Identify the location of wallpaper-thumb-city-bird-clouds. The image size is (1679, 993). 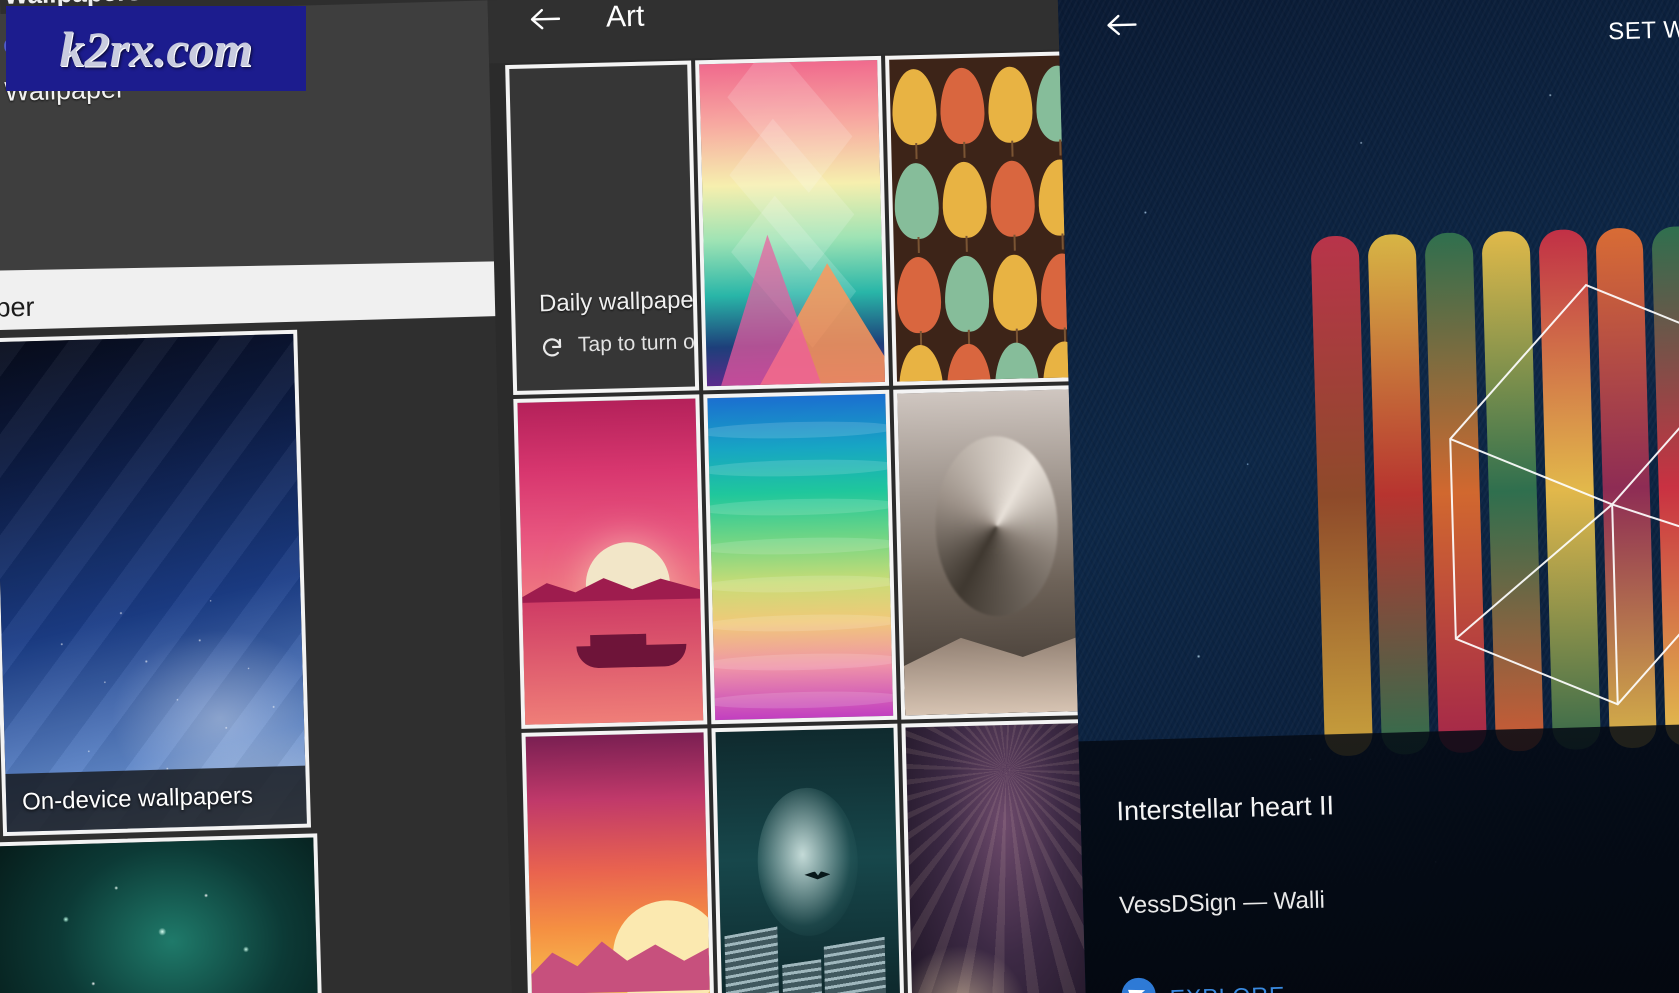
(808, 858).